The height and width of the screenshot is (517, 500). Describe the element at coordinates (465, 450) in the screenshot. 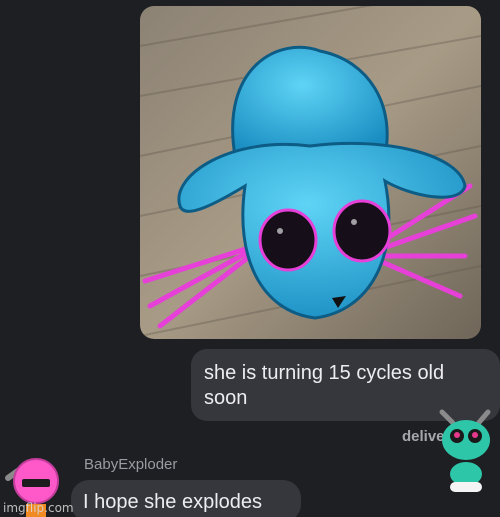

I see `teal-alien-icon` at that location.